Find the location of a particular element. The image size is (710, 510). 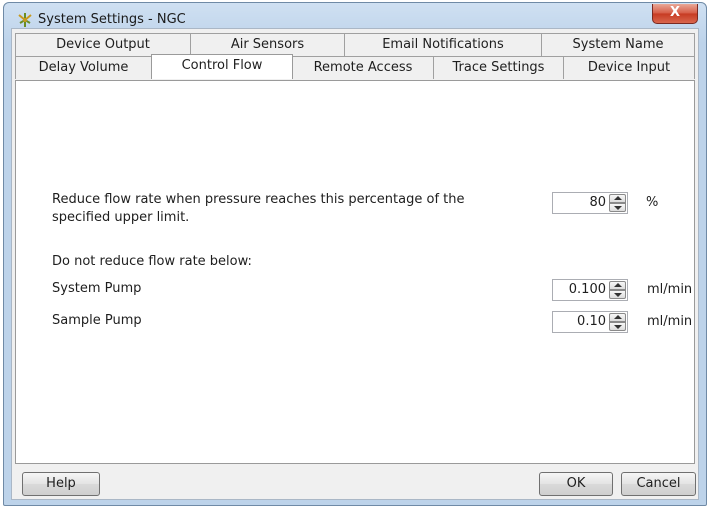

tab-label: Device Output is located at coordinates (103, 44).